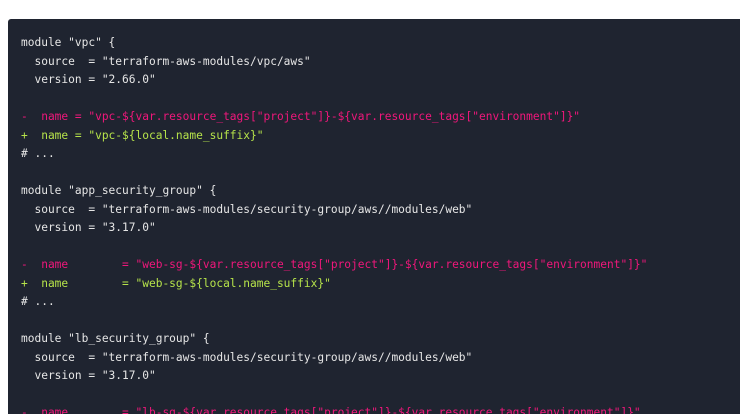  Describe the element at coordinates (88, 79) in the screenshot. I see `code-line: version = "2.66.0"` at that location.